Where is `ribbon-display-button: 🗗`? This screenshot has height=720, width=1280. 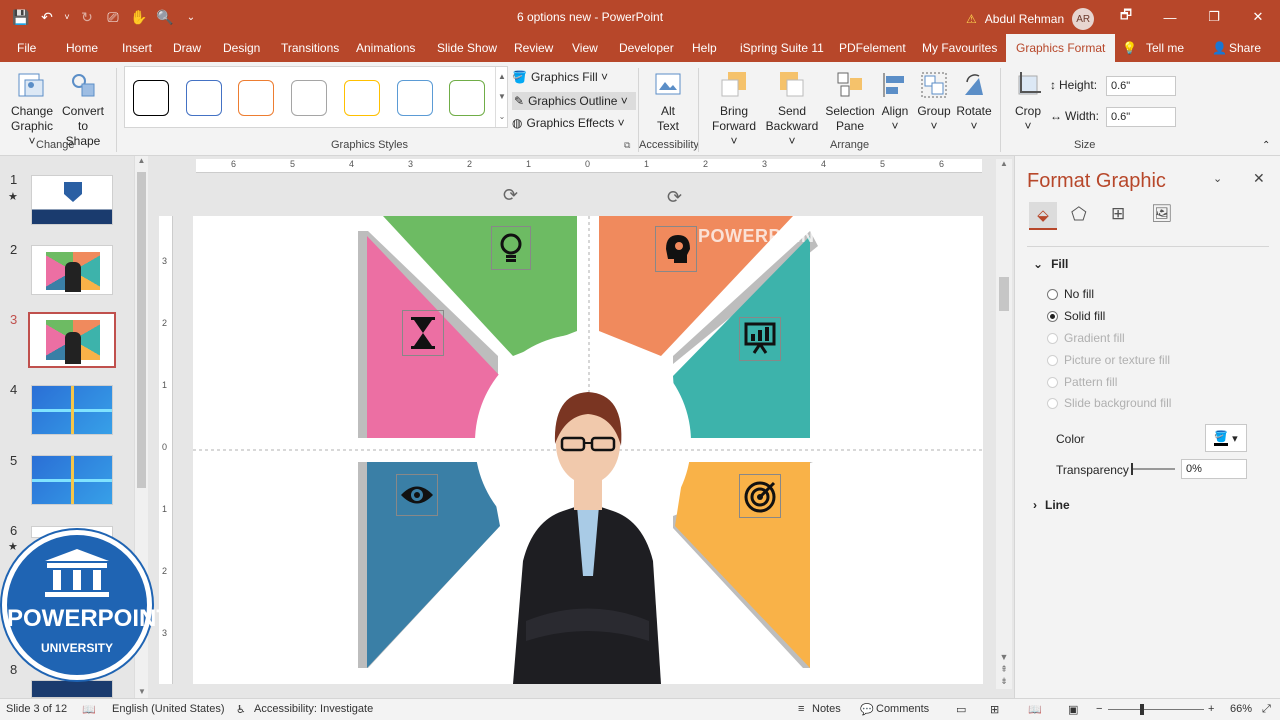
ribbon-display-button: 🗗 is located at coordinates (1126, 17).